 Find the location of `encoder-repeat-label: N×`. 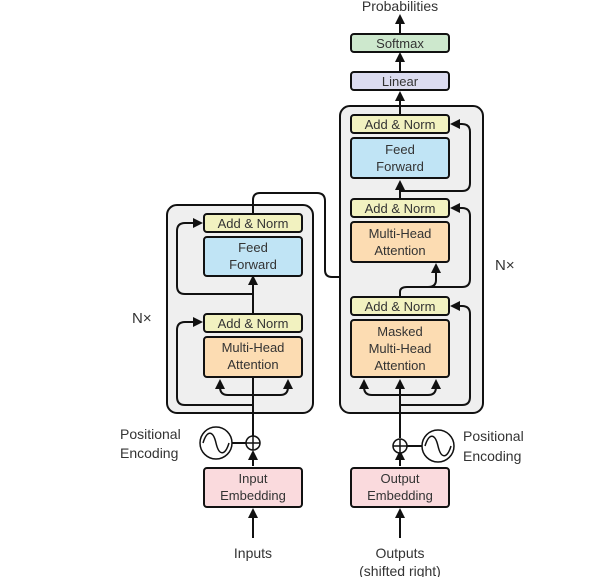

encoder-repeat-label: N× is located at coordinates (142, 318).